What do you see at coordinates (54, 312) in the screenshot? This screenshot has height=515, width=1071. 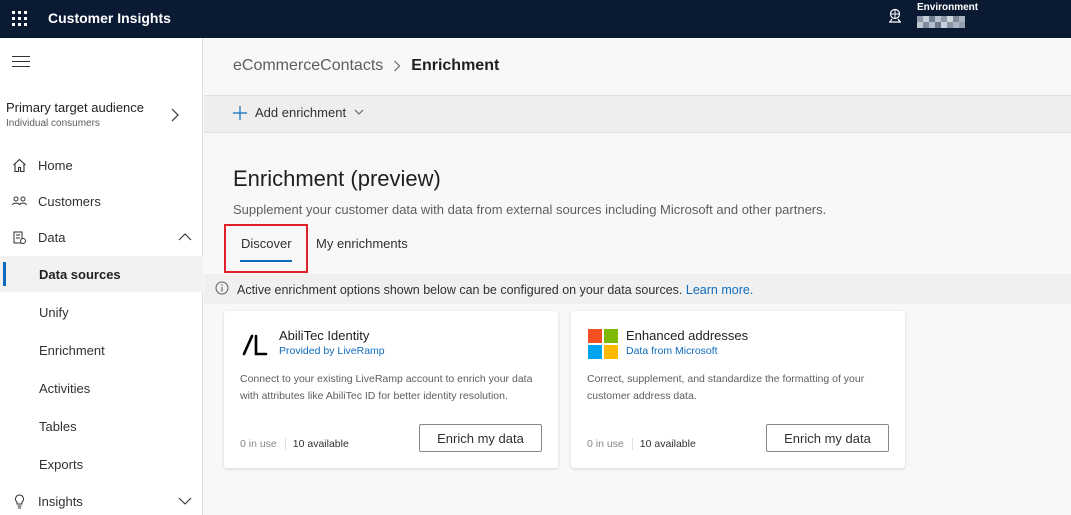 I see `sidebar-item-label: Unify` at bounding box center [54, 312].